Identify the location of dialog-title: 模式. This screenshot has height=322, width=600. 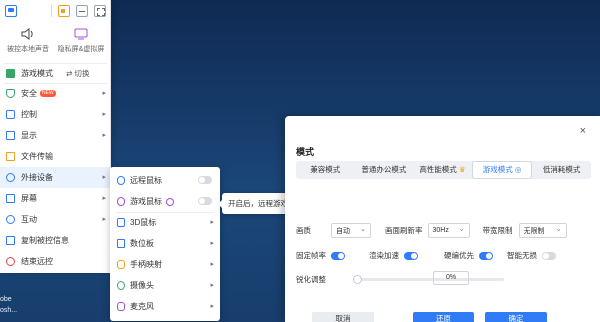
(305, 152).